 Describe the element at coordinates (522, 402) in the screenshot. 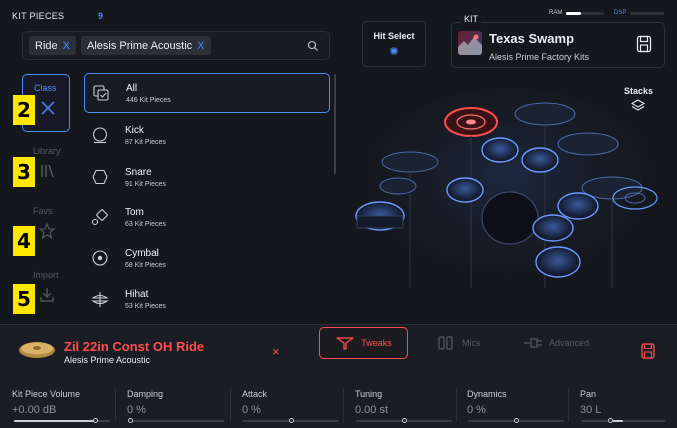

I see `param-dynamics: Dynamics 0 %` at that location.